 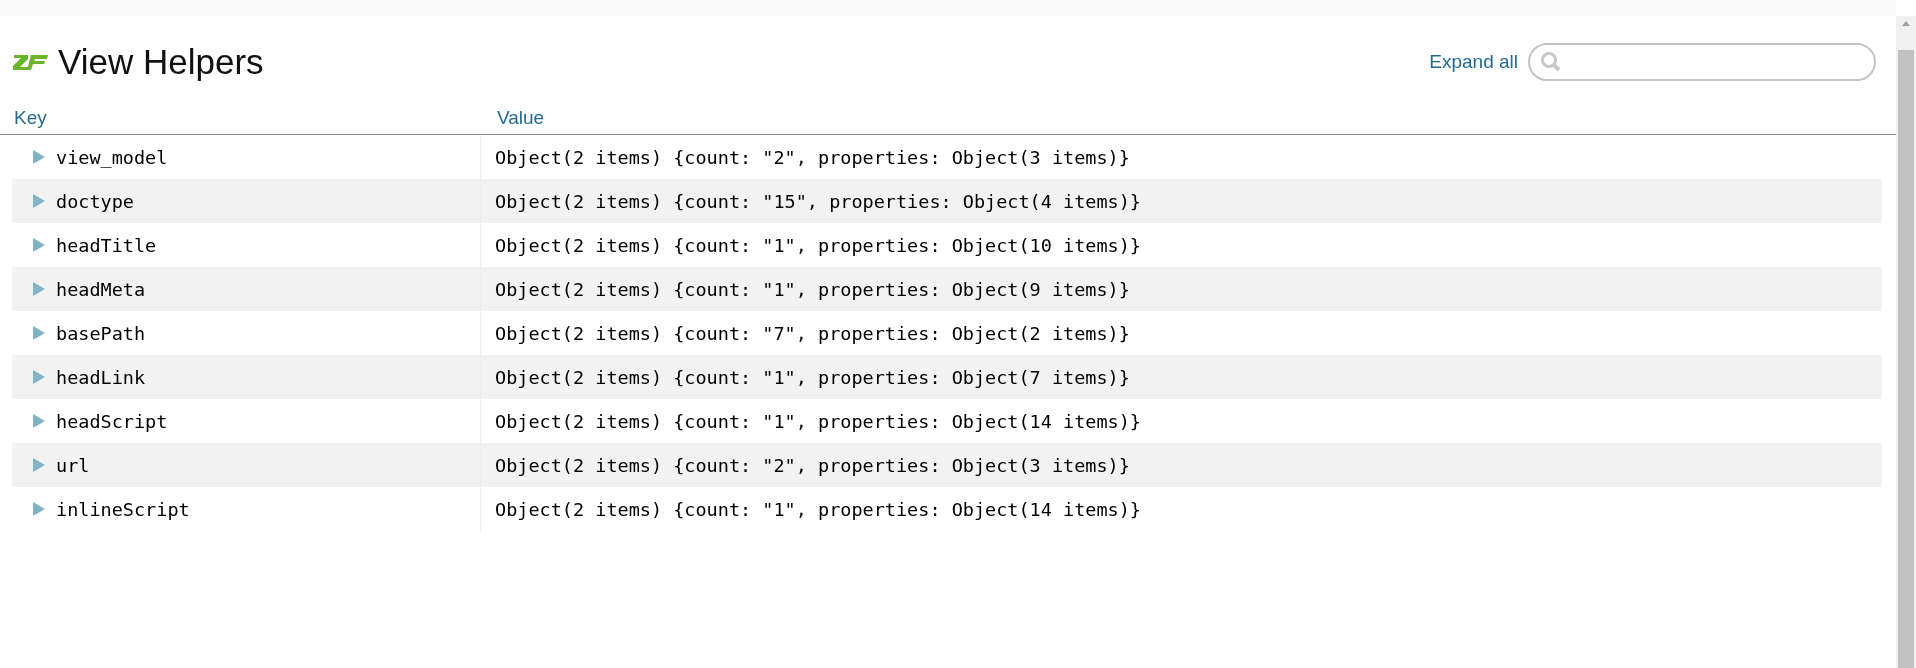 What do you see at coordinates (101, 333) in the screenshot?
I see `key-text: basePath` at bounding box center [101, 333].